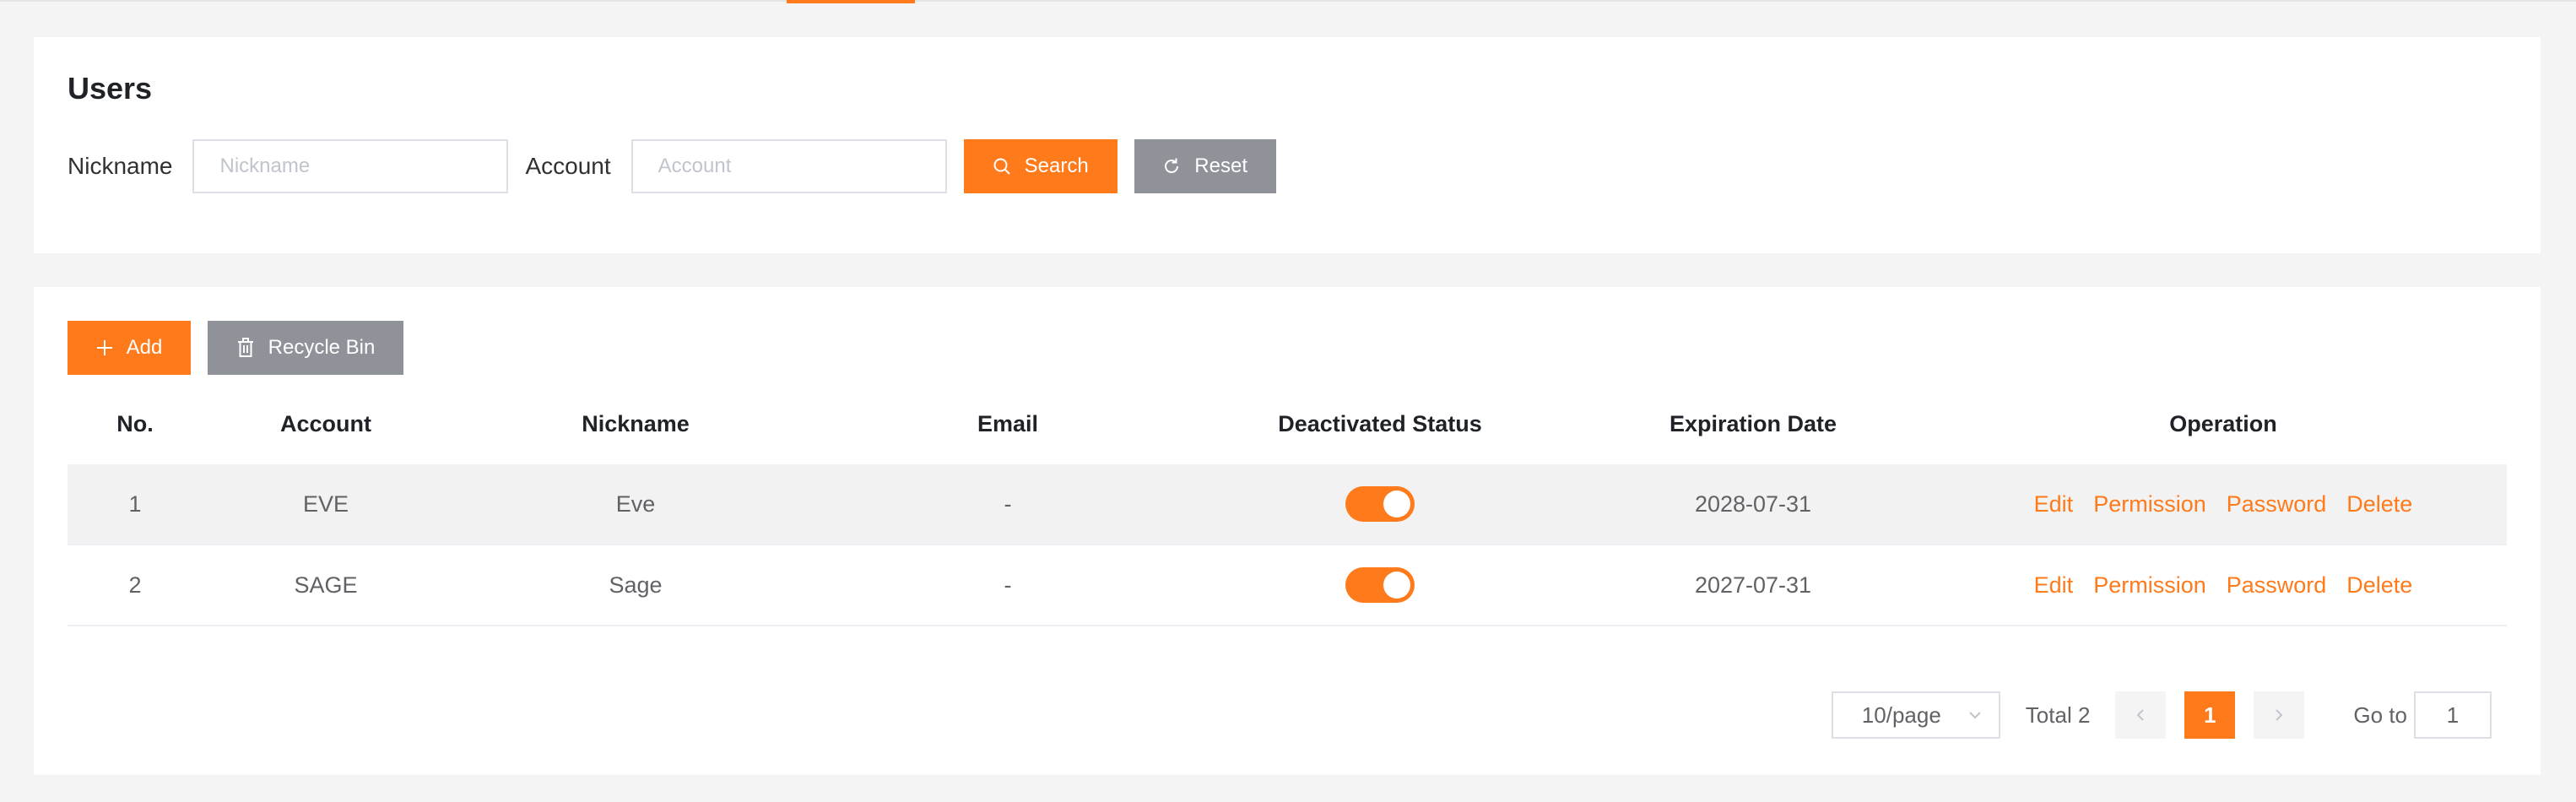 The width and height of the screenshot is (2576, 802). Describe the element at coordinates (788, 166) in the screenshot. I see `account-input` at that location.